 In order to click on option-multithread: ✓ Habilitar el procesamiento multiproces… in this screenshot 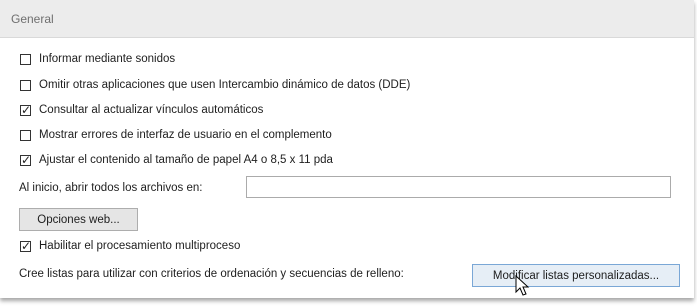, I will do `click(130, 246)`.